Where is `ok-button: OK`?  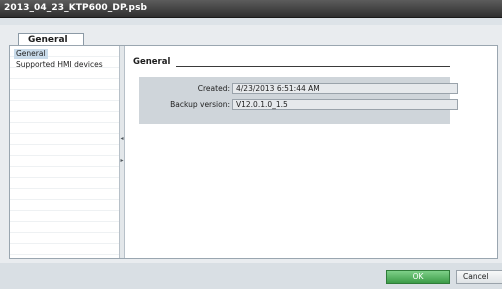
ok-button: OK is located at coordinates (418, 277).